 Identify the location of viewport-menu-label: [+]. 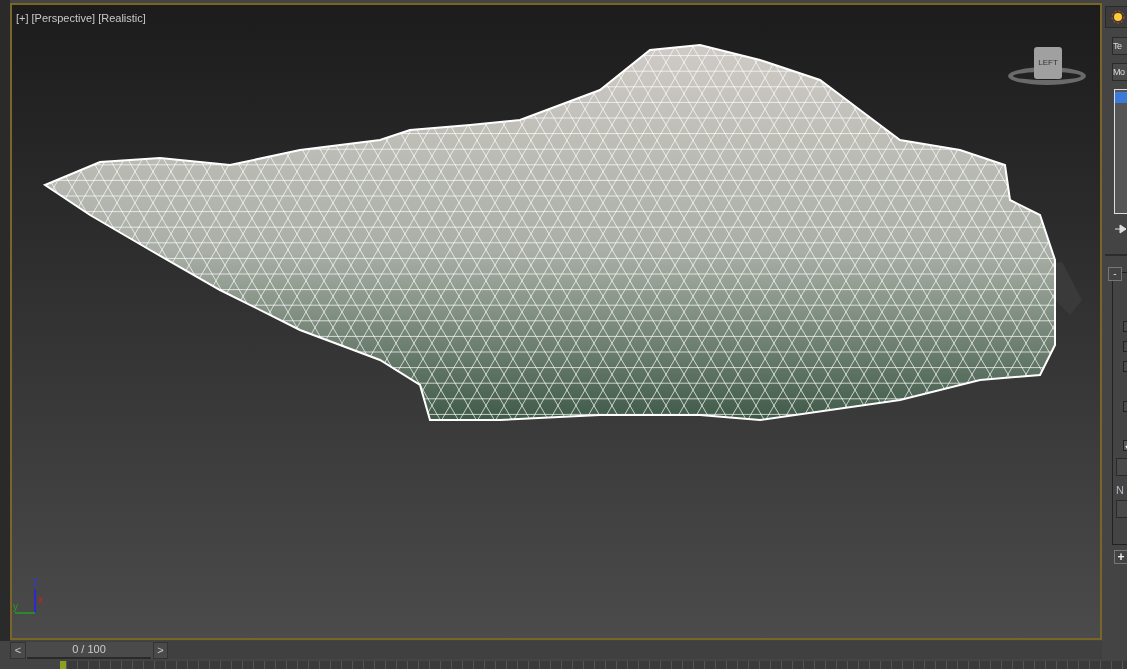
(22, 18).